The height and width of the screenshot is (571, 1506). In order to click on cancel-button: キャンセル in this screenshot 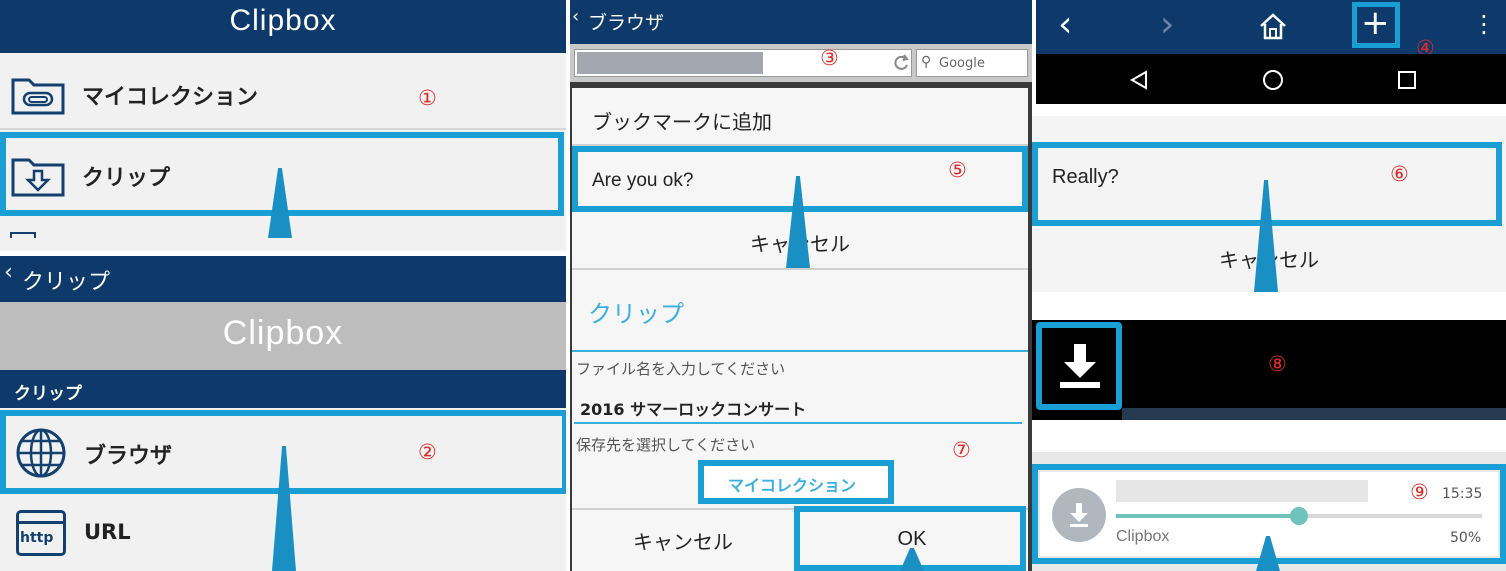, I will do `click(683, 540)`.